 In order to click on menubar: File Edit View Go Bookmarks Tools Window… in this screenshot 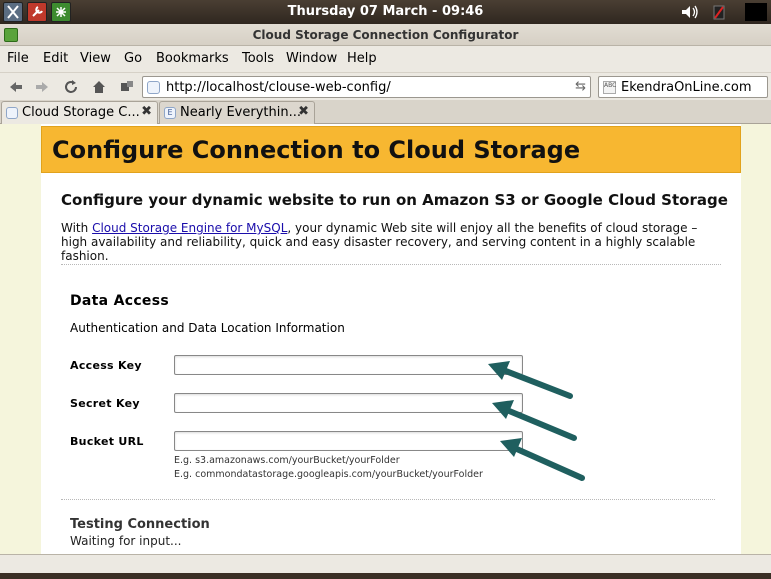, I will do `click(385, 59)`.